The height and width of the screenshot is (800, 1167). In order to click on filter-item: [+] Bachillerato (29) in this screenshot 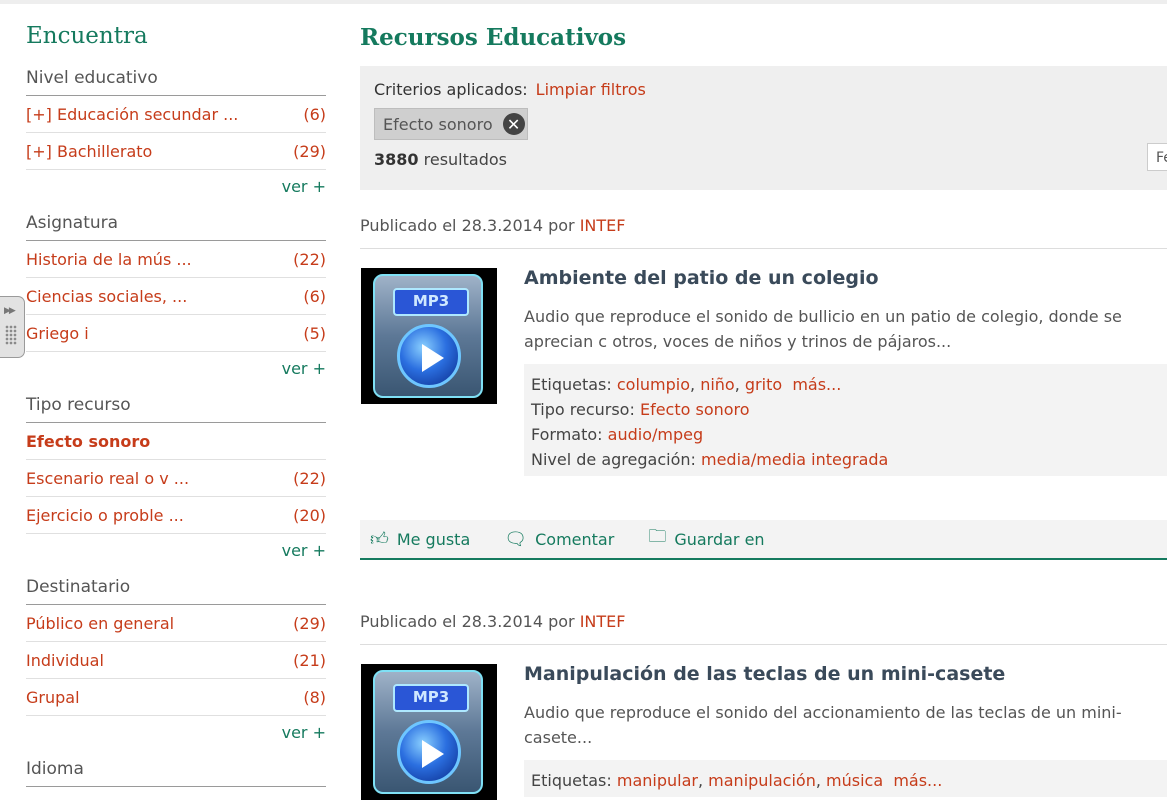, I will do `click(176, 151)`.